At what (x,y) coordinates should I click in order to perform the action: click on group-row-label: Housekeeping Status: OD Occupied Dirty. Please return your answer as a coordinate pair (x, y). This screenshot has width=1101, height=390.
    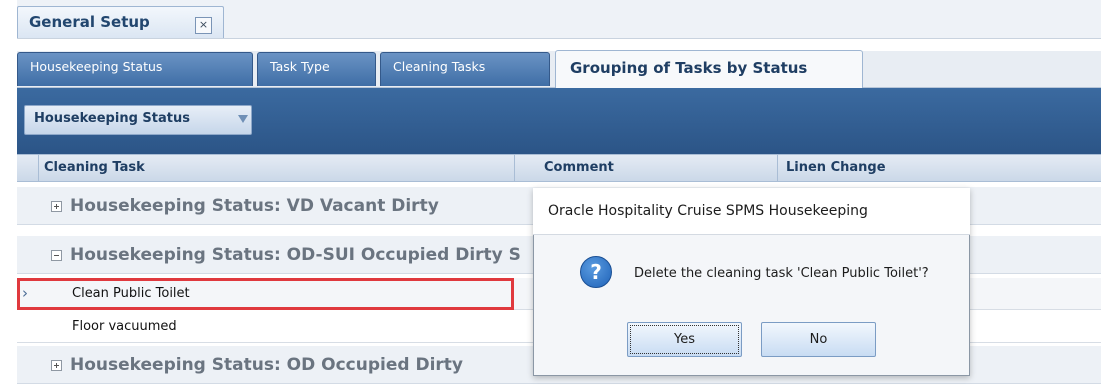
    Looking at the image, I should click on (266, 365).